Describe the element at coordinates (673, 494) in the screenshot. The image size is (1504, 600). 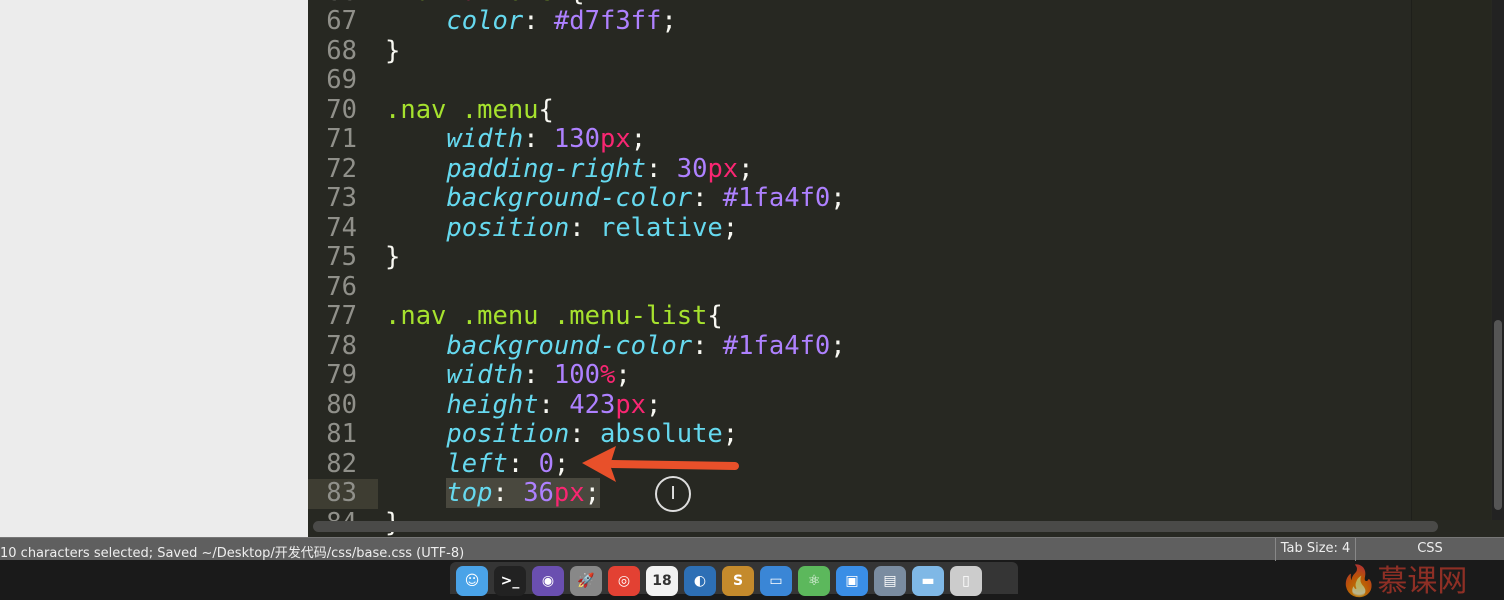
I see `text-cursor-icon: I` at that location.